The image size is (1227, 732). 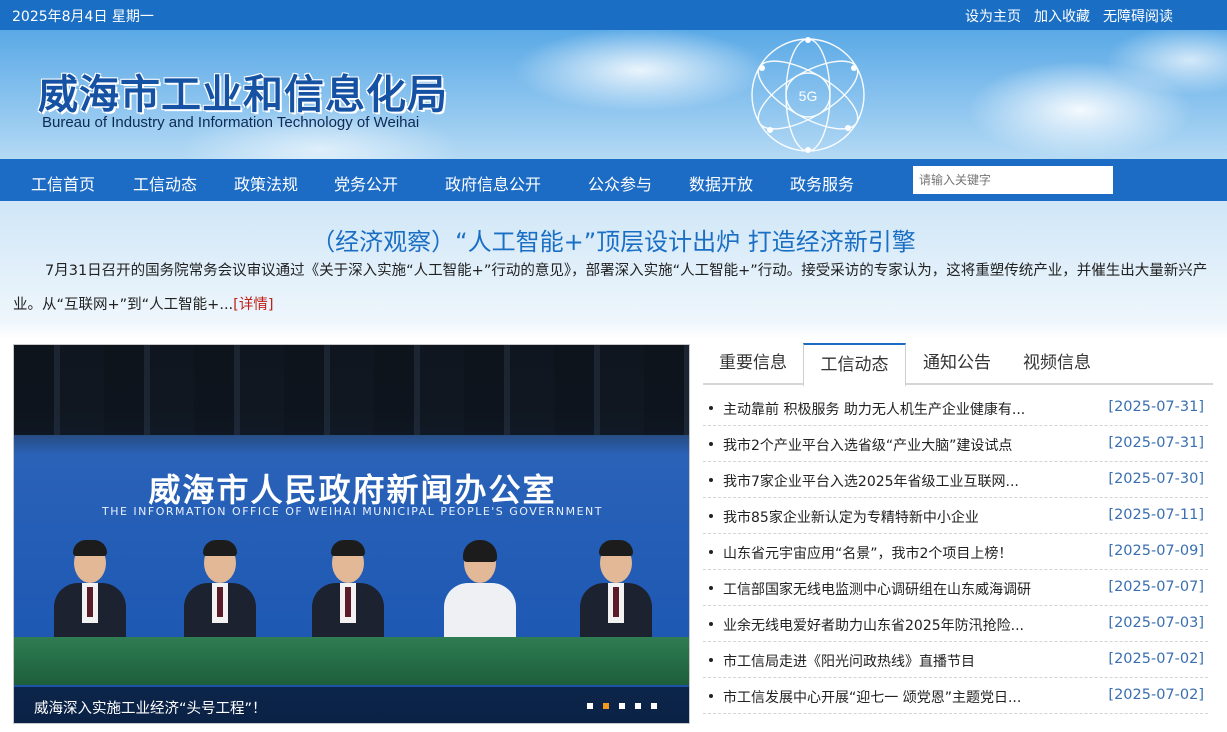 What do you see at coordinates (266, 183) in the screenshot?
I see `nav-item-policy: 政策法规` at bounding box center [266, 183].